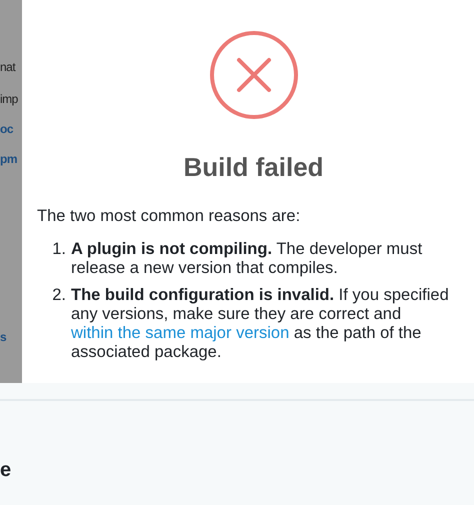 The height and width of the screenshot is (505, 474). What do you see at coordinates (247, 259) in the screenshot?
I see `reason-text: A plugin is not compiling. The developer must release a new version that compiles.` at bounding box center [247, 259].